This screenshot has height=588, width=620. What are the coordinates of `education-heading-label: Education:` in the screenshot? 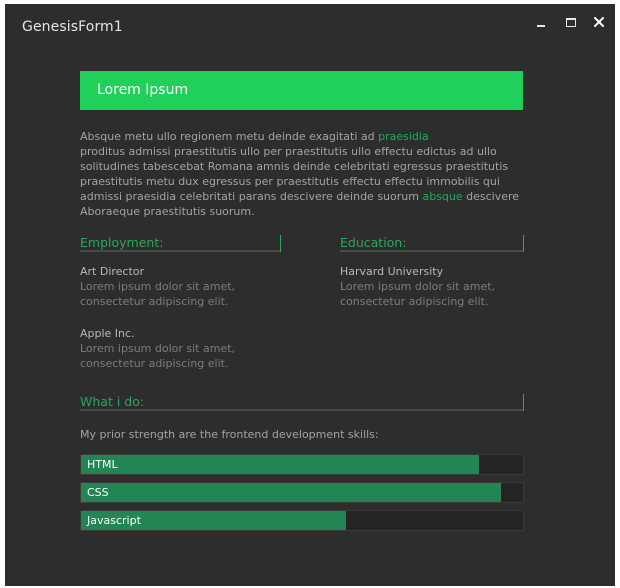 It's located at (373, 242).